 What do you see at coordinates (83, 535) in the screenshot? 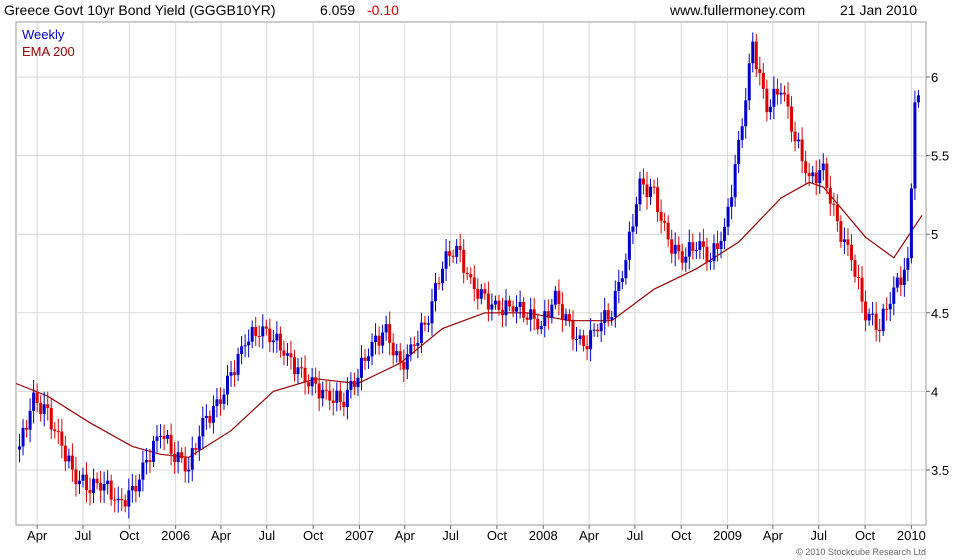
I see `x-tick-label: Jul` at bounding box center [83, 535].